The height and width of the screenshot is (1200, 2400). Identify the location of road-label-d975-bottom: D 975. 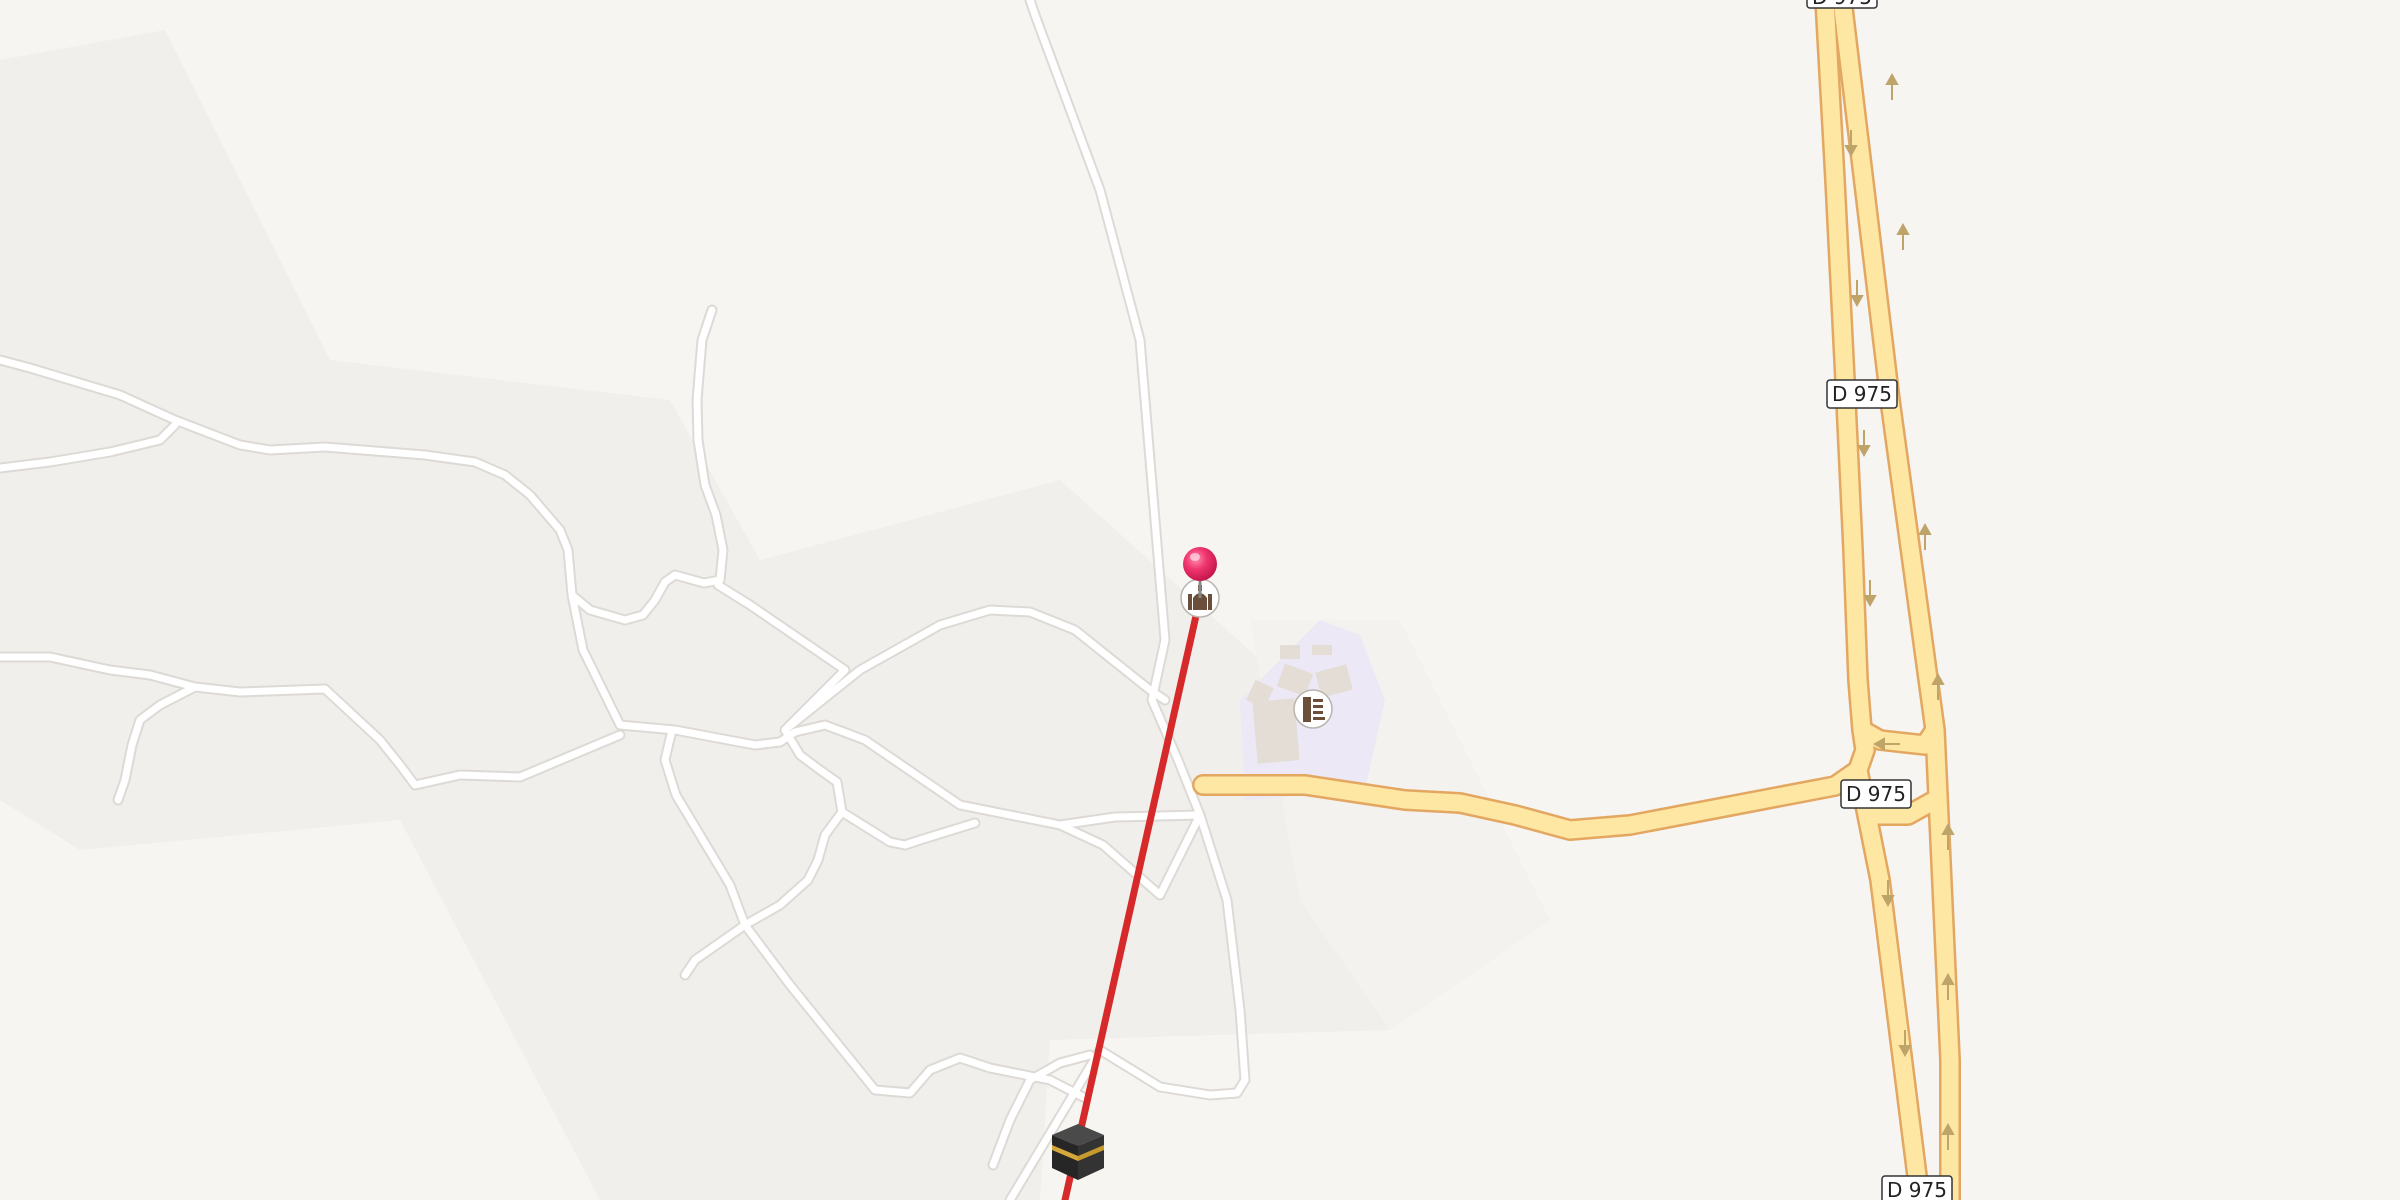
(1917, 1187).